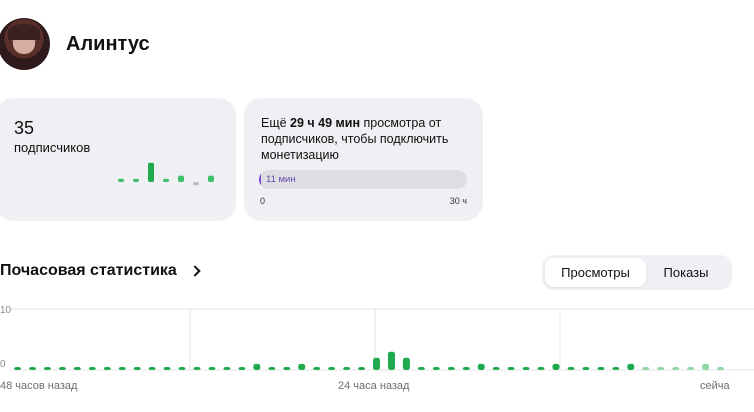 The width and height of the screenshot is (754, 412). Describe the element at coordinates (25, 44) in the screenshot. I see `channel-avatar` at that location.